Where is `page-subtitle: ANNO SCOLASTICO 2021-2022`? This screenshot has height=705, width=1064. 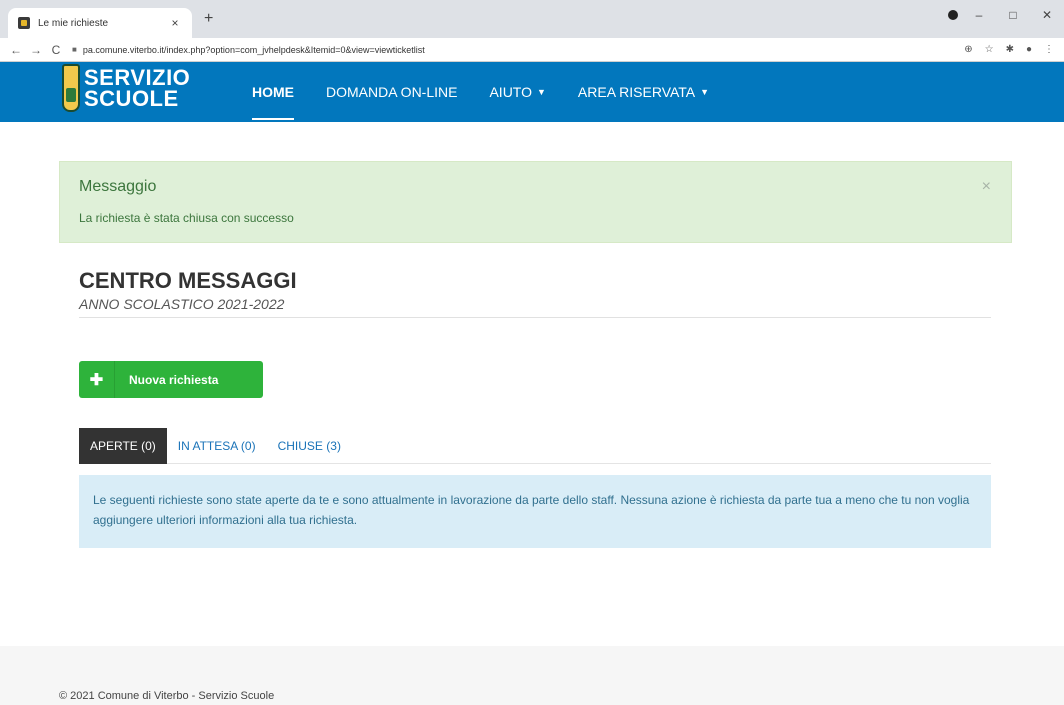 page-subtitle: ANNO SCOLASTICO 2021-2022 is located at coordinates (182, 304).